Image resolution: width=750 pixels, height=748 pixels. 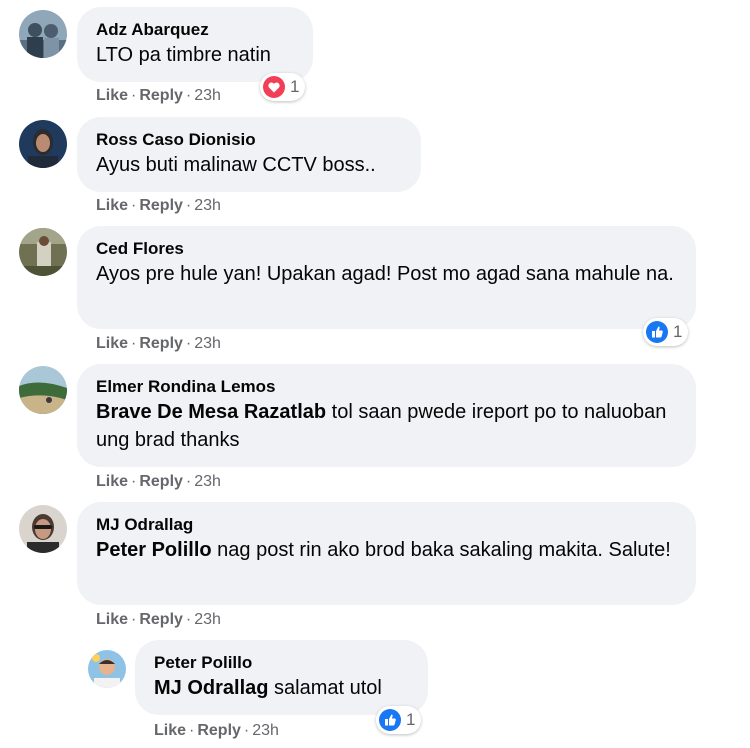 I want to click on comment-author: MJ Odrallag, so click(x=386, y=525).